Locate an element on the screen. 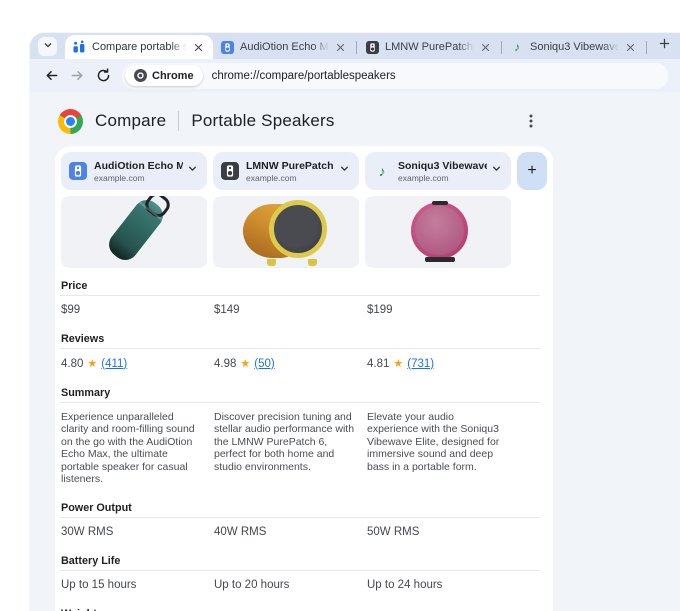 The image size is (680, 611). review-cell: 4.81 ★ (731) is located at coordinates (439, 364).